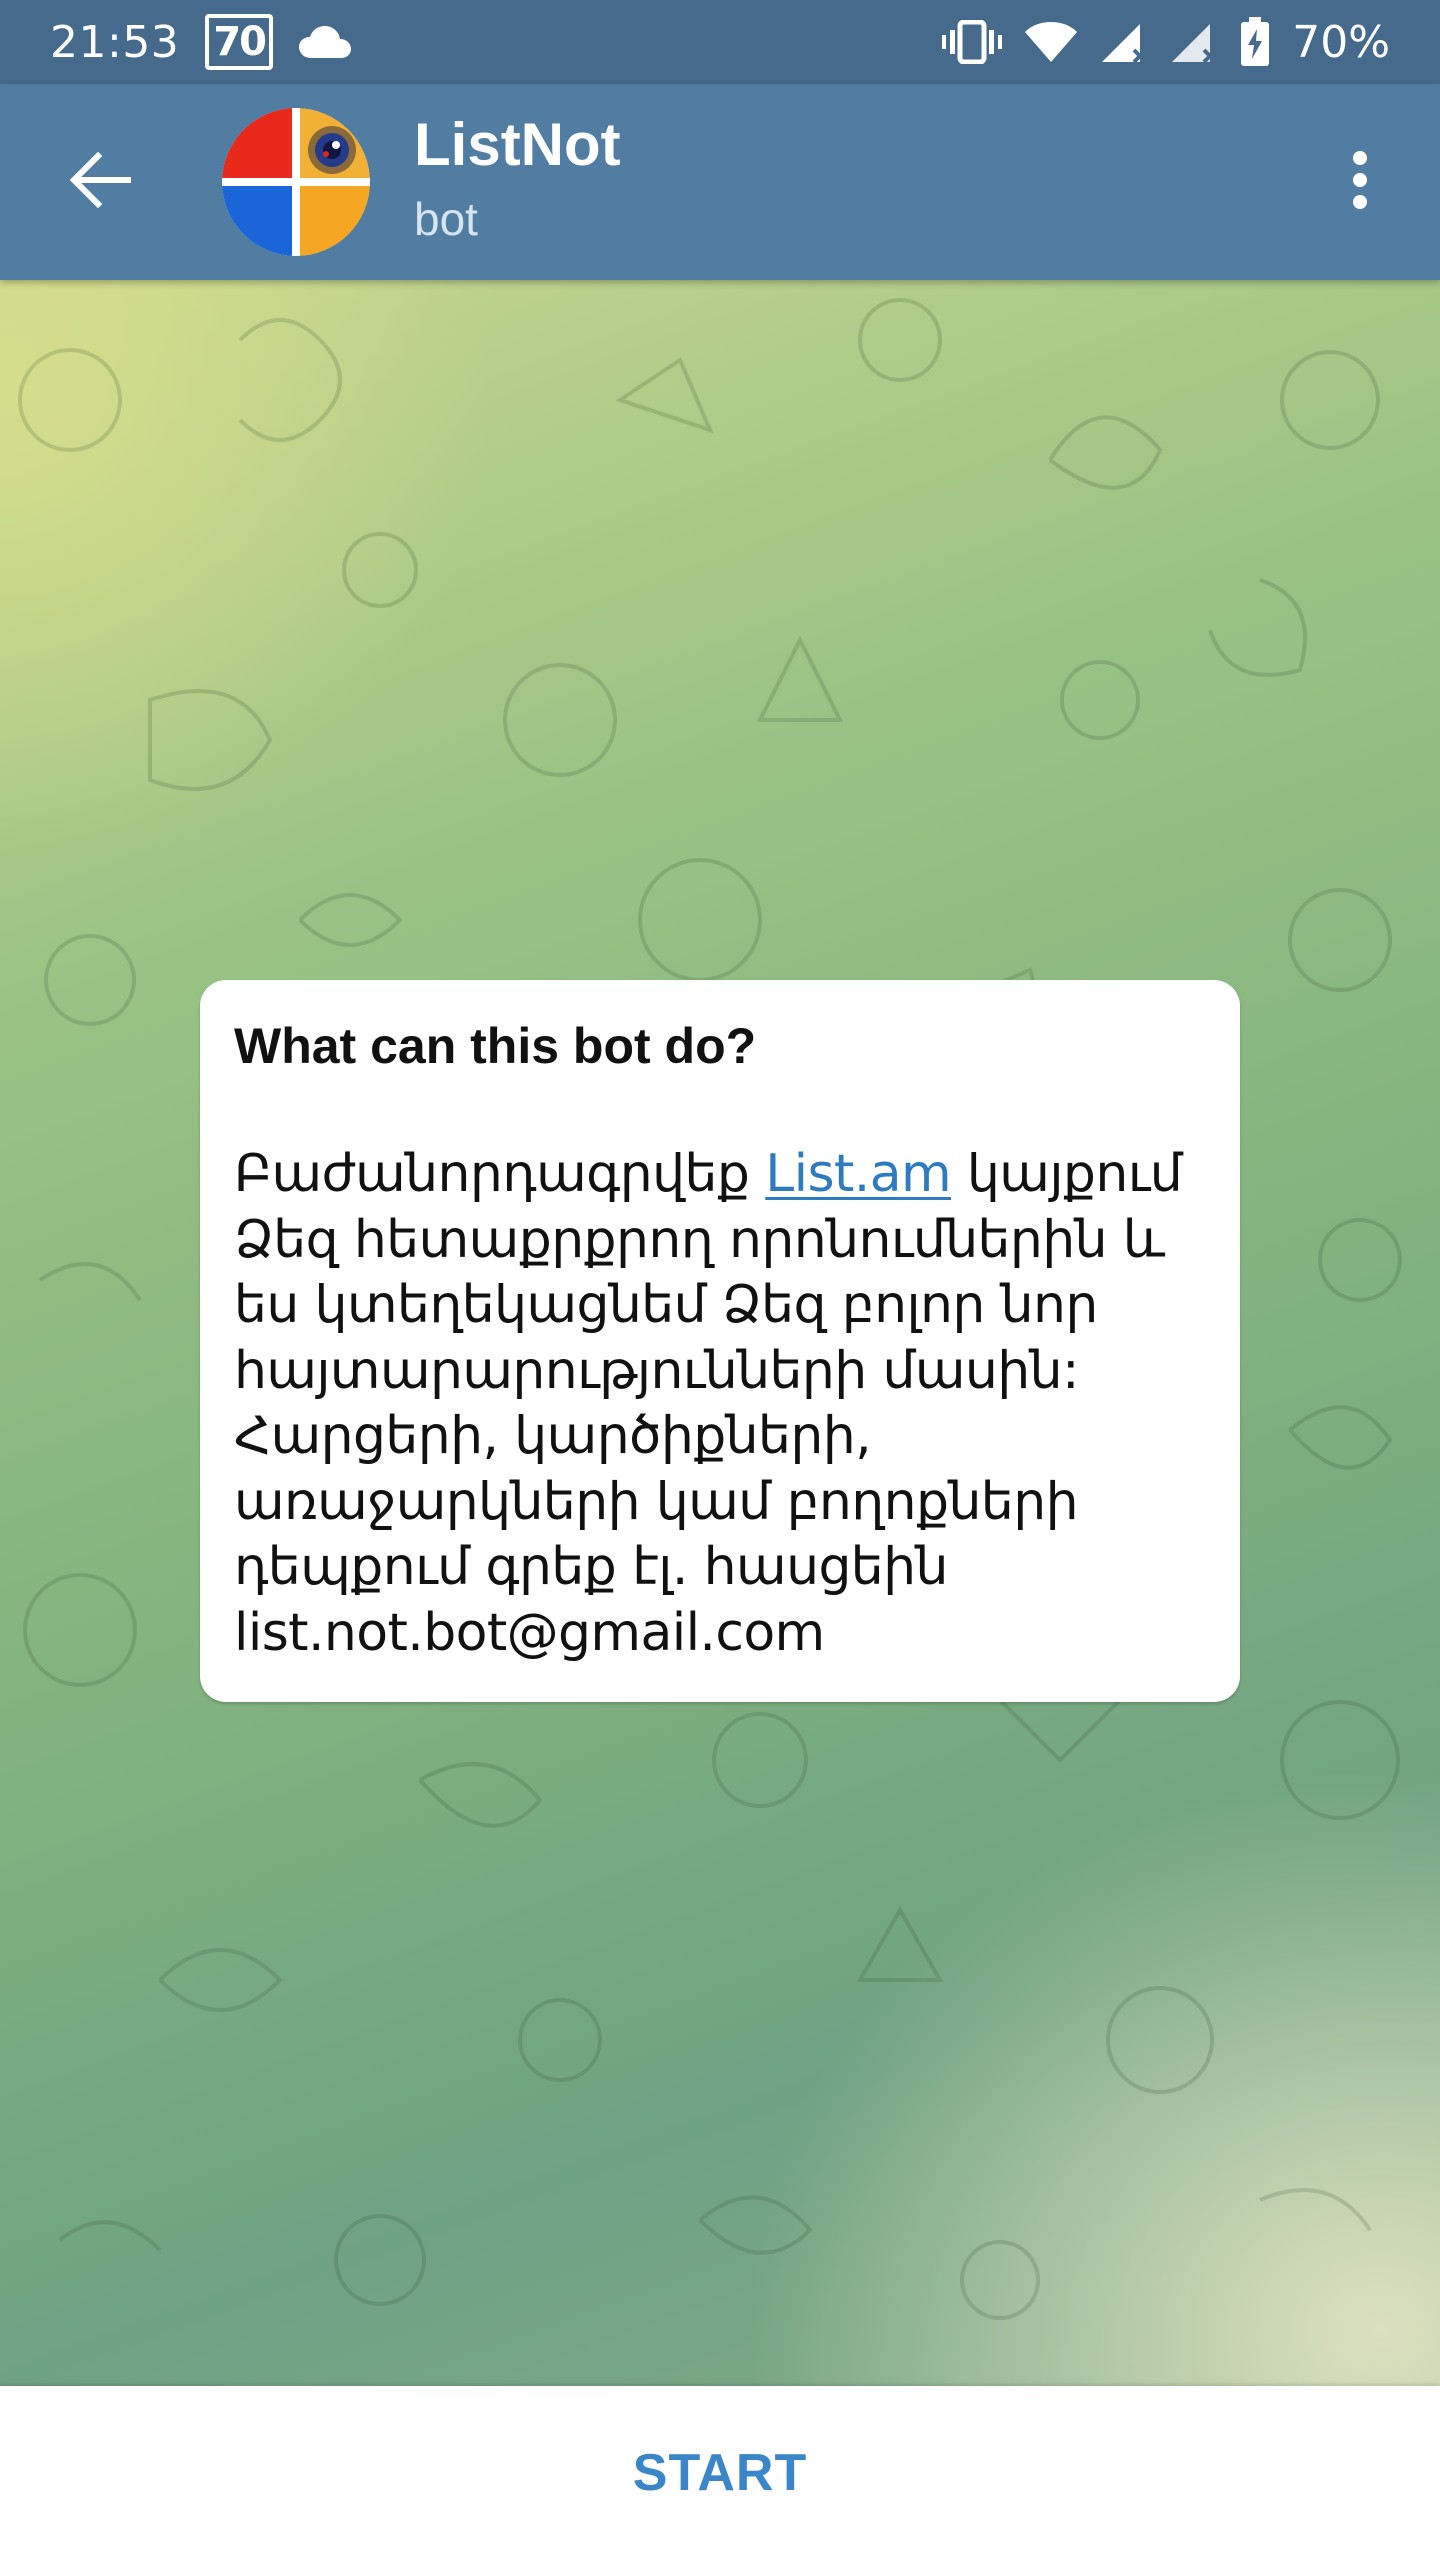 The width and height of the screenshot is (1440, 2560). What do you see at coordinates (239, 42) in the screenshot?
I see `status-badge: 70` at bounding box center [239, 42].